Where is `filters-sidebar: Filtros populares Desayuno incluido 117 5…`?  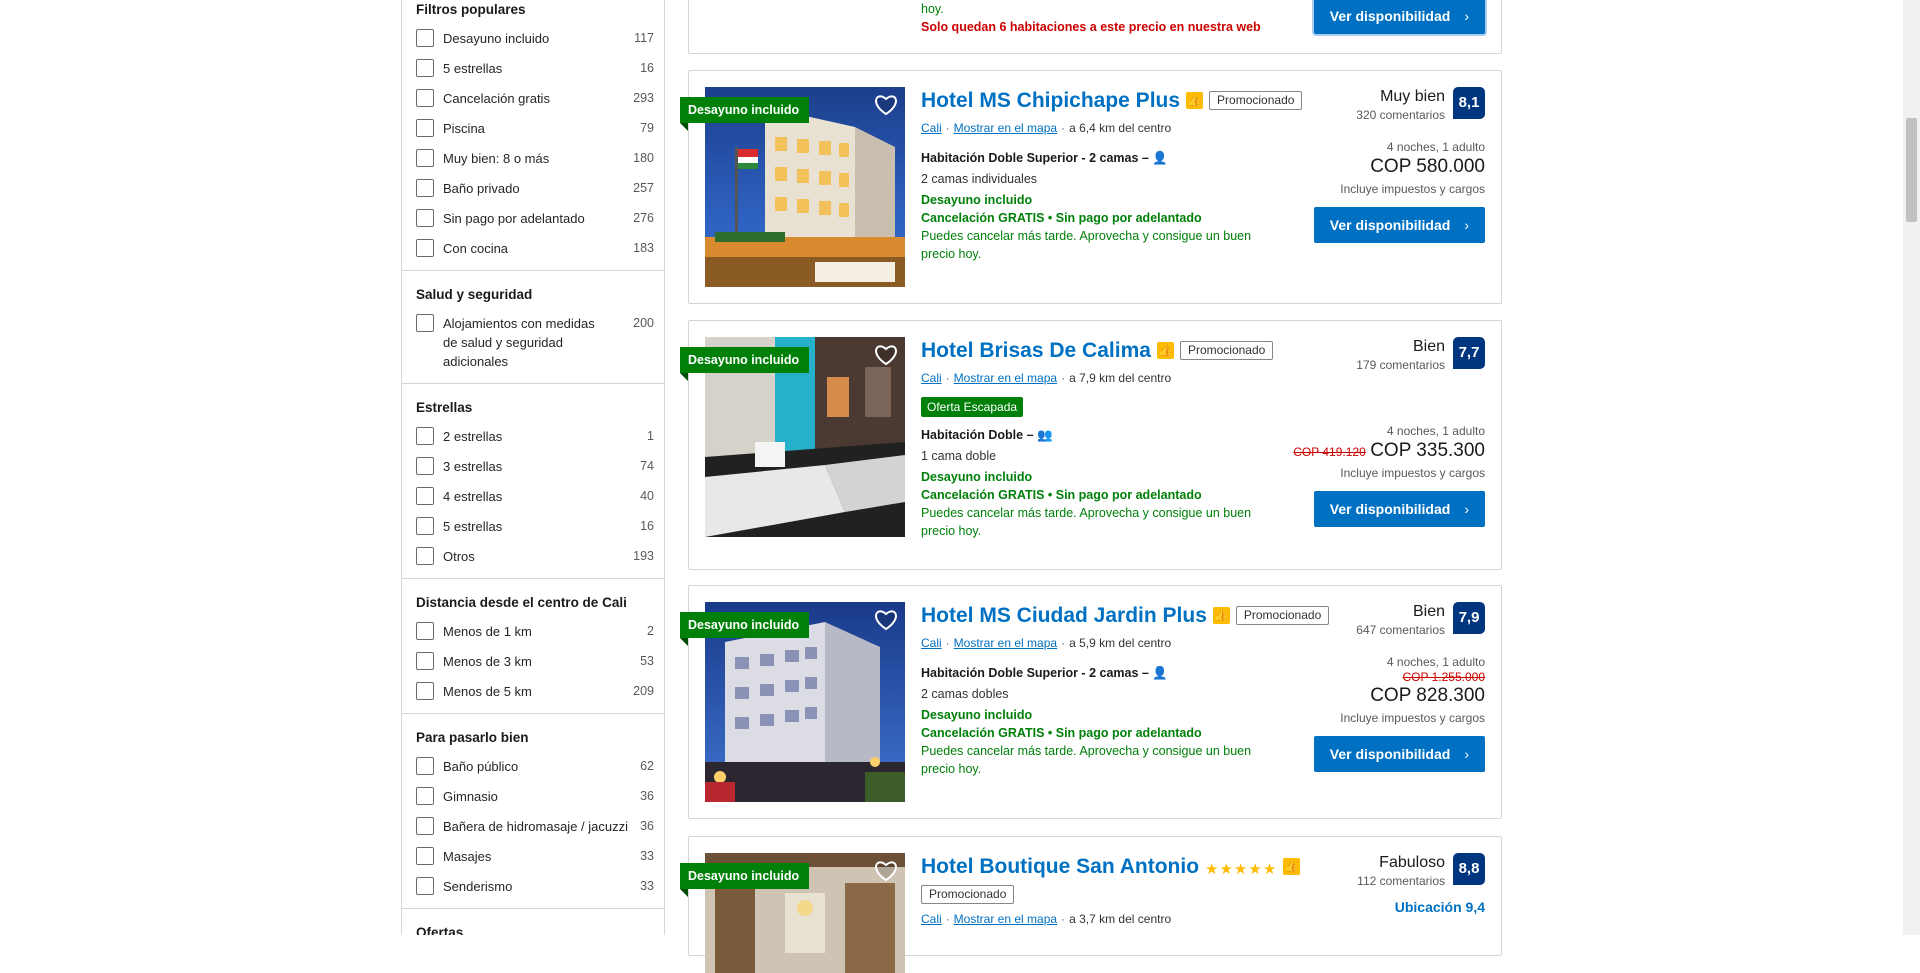
filters-sidebar: Filtros populares Desayuno incluido 117 5… is located at coordinates (533, 467).